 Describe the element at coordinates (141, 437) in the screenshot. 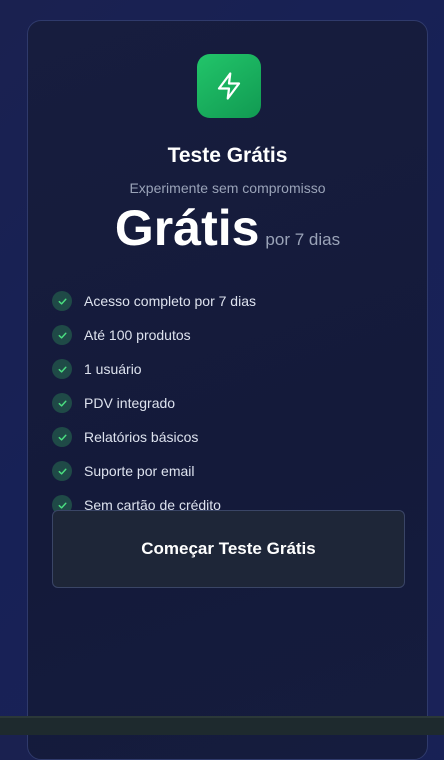

I see `feature-label: Relatórios básicos` at that location.